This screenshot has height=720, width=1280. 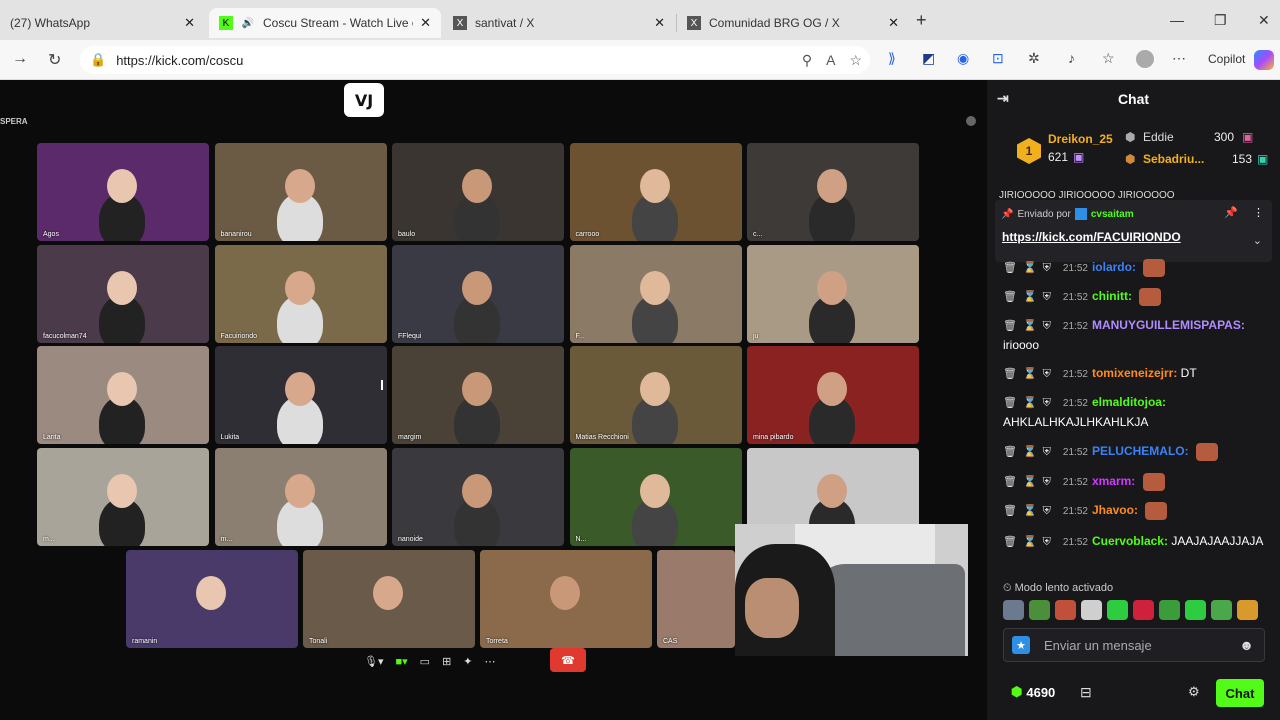 What do you see at coordinates (402, 661) in the screenshot?
I see `camera-icon: ■▾` at bounding box center [402, 661].